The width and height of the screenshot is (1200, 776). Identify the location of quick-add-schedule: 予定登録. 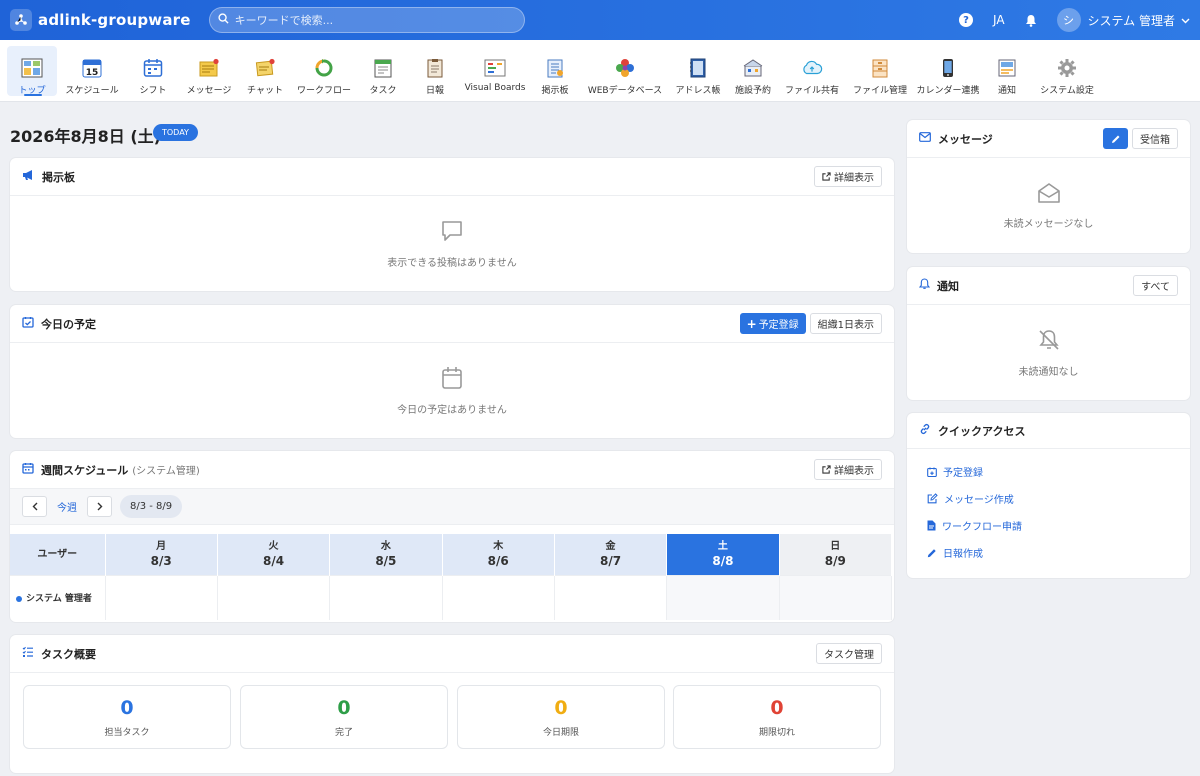
(1058, 471).